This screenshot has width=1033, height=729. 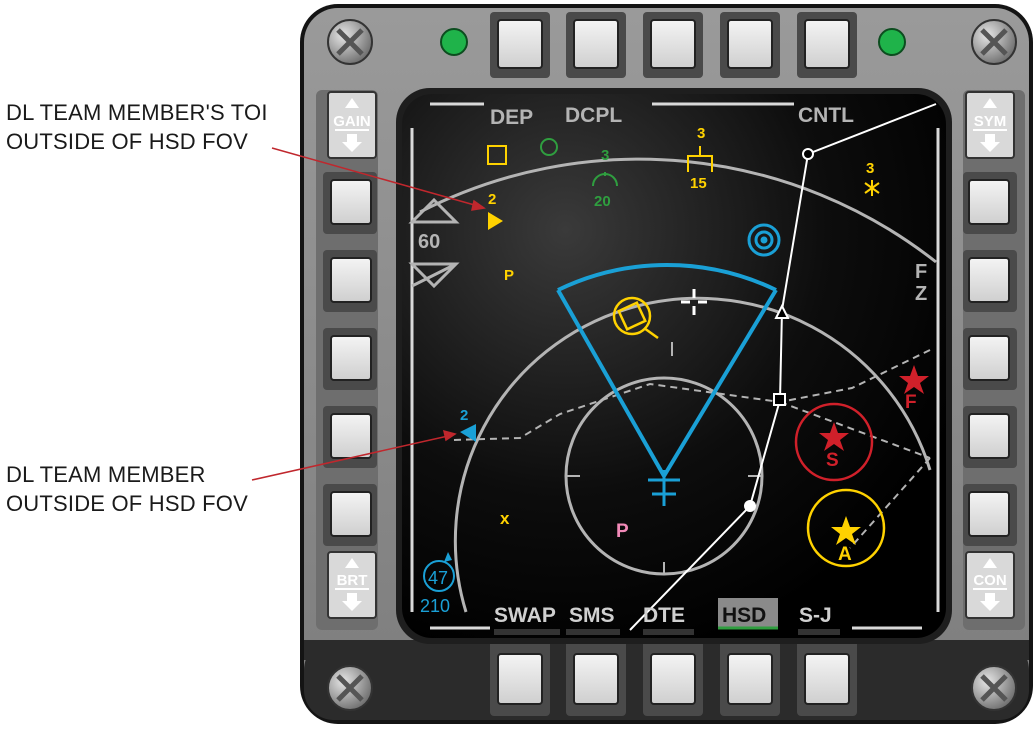 What do you see at coordinates (605, 155) in the screenshot?
I see `green-track-number: 3` at bounding box center [605, 155].